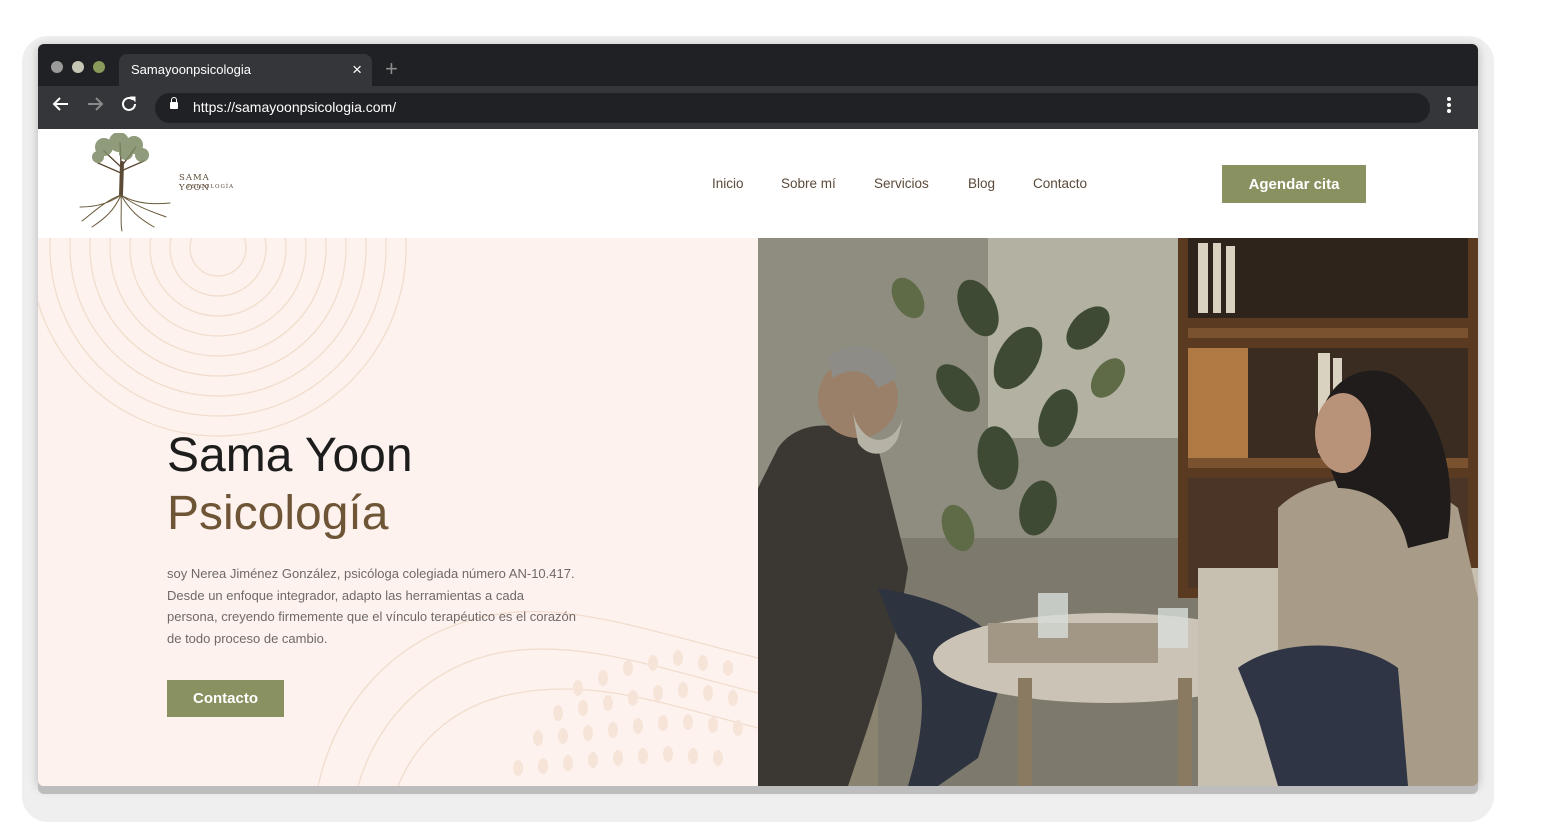  What do you see at coordinates (61, 107) in the screenshot?
I see `back-arrow-icon` at bounding box center [61, 107].